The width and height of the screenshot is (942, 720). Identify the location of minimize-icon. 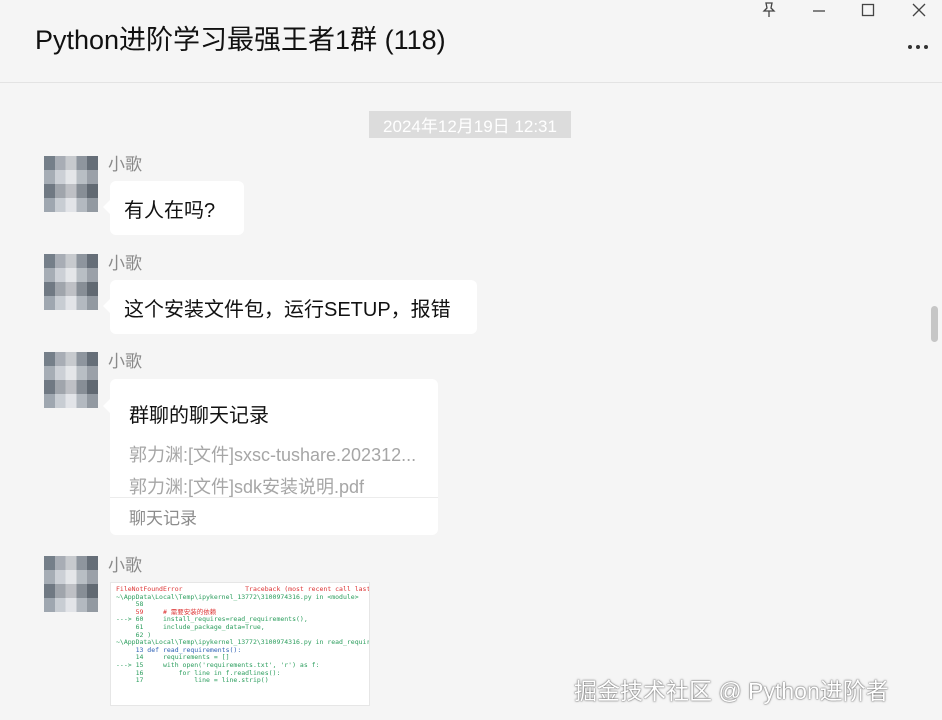
(819, 10).